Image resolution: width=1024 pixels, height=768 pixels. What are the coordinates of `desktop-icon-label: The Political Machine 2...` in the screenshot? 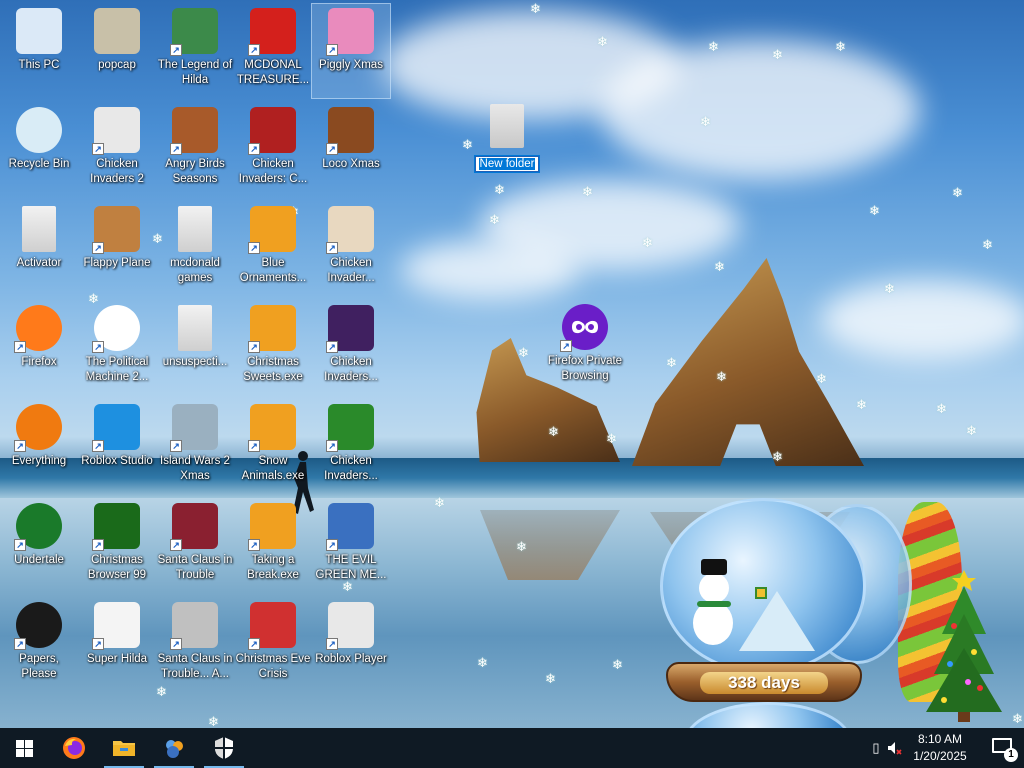 It's located at (117, 369).